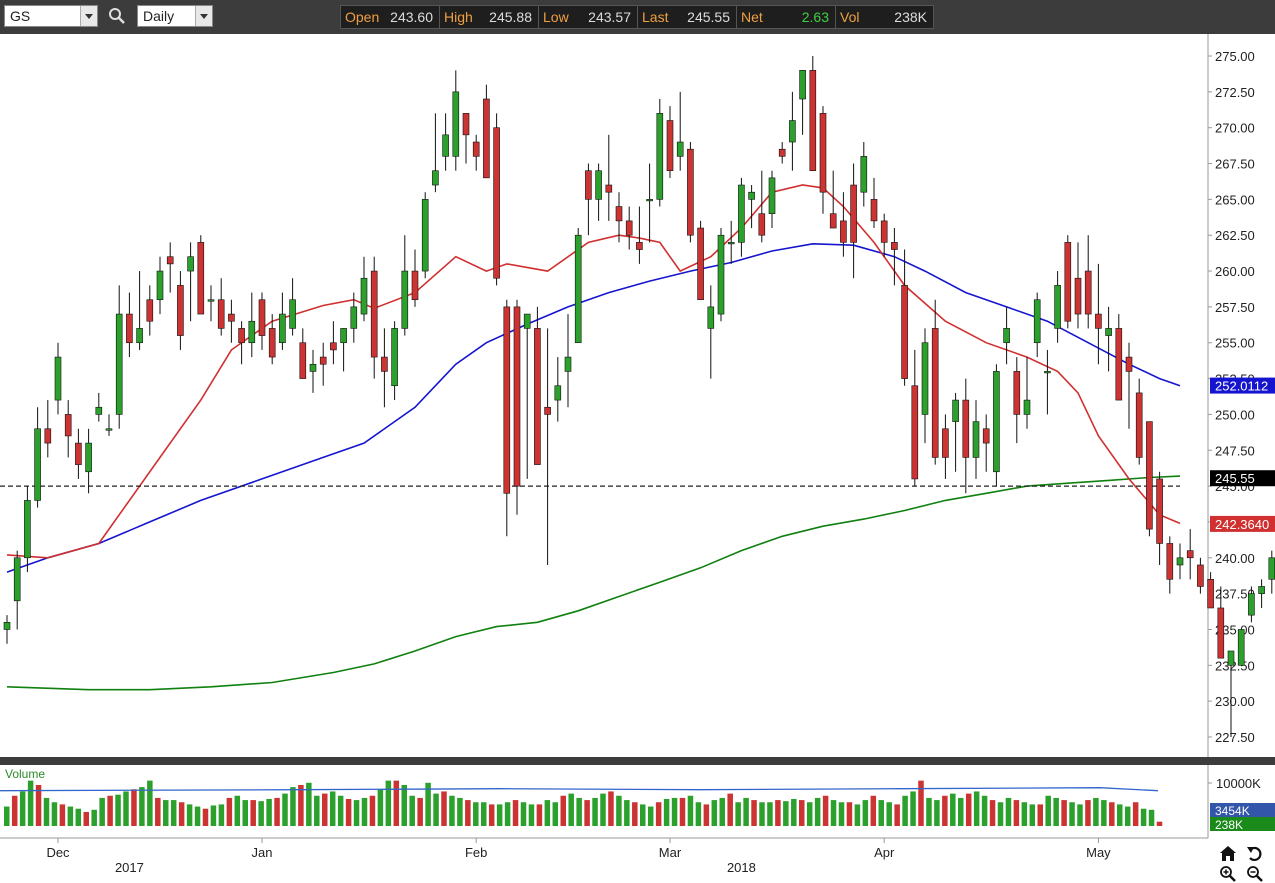 Image resolution: width=1275 pixels, height=883 pixels. What do you see at coordinates (117, 16) in the screenshot?
I see `search-icon` at bounding box center [117, 16].